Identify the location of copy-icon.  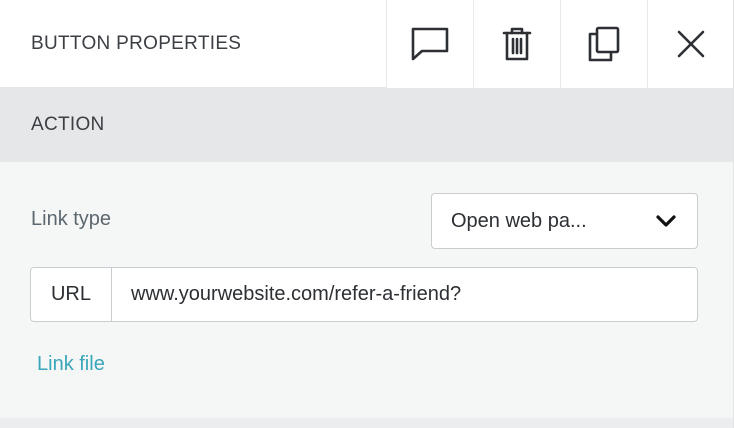
(604, 44).